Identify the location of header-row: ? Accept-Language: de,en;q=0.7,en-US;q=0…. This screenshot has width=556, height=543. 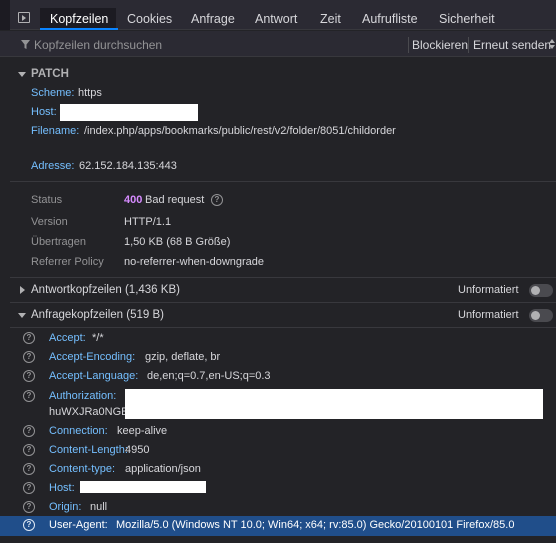
(278, 376).